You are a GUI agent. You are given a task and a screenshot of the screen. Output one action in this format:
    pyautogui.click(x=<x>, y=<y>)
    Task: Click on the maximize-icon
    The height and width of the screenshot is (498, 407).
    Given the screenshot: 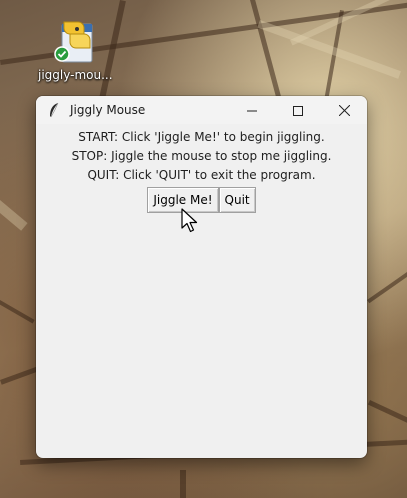 What is the action you would take?
    pyautogui.click(x=298, y=110)
    